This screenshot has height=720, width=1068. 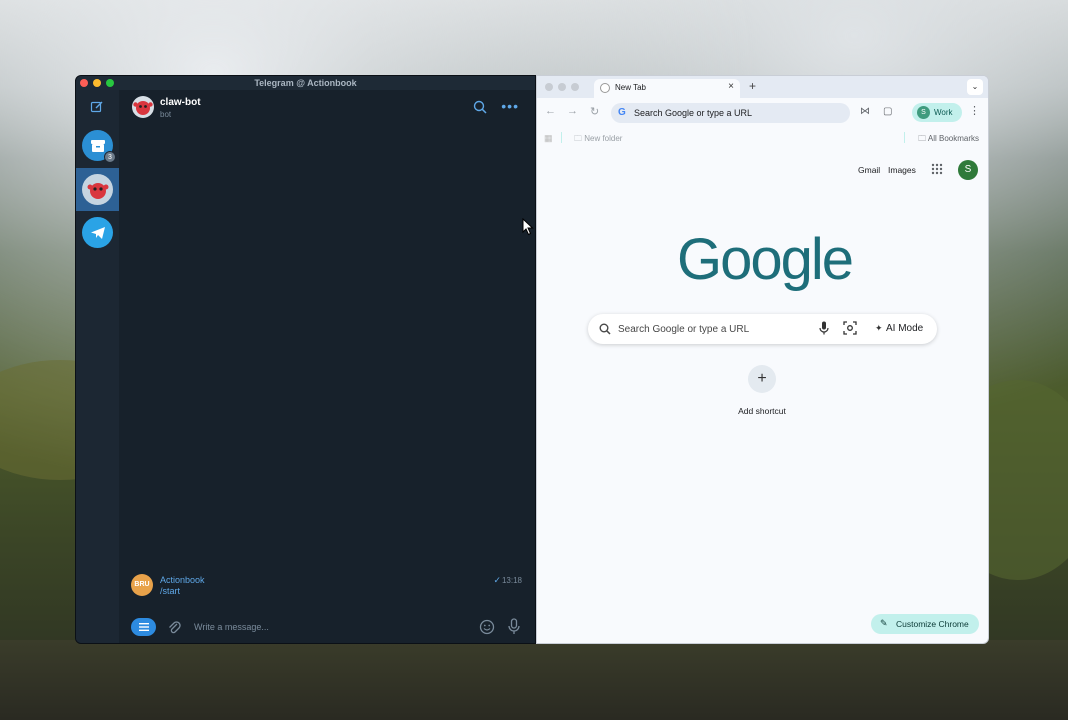 I want to click on bot-menu-button, so click(x=143, y=627).